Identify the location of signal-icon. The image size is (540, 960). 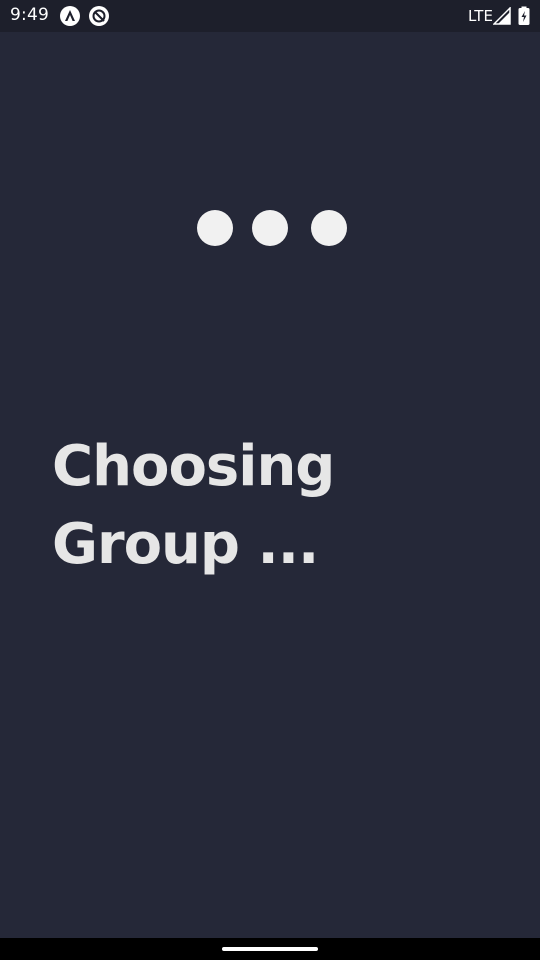
(502, 16).